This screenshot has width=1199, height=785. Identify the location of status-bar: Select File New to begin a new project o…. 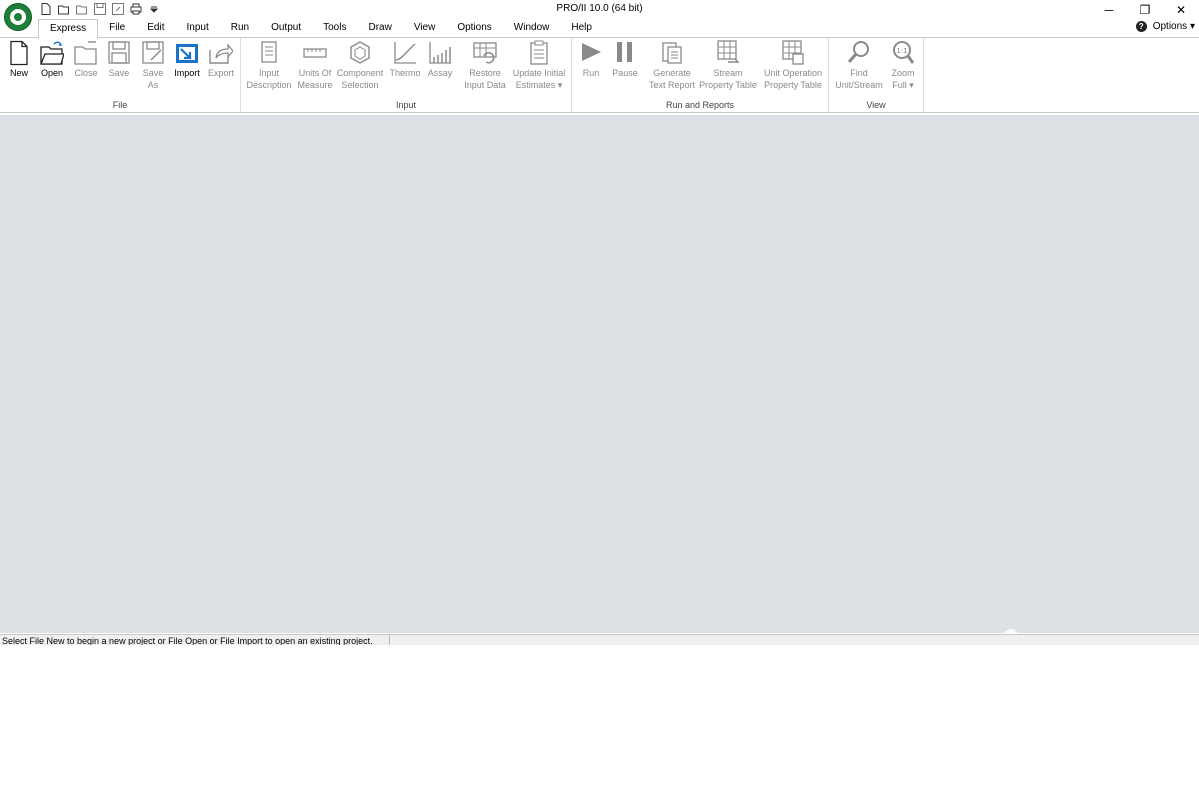
(599, 639).